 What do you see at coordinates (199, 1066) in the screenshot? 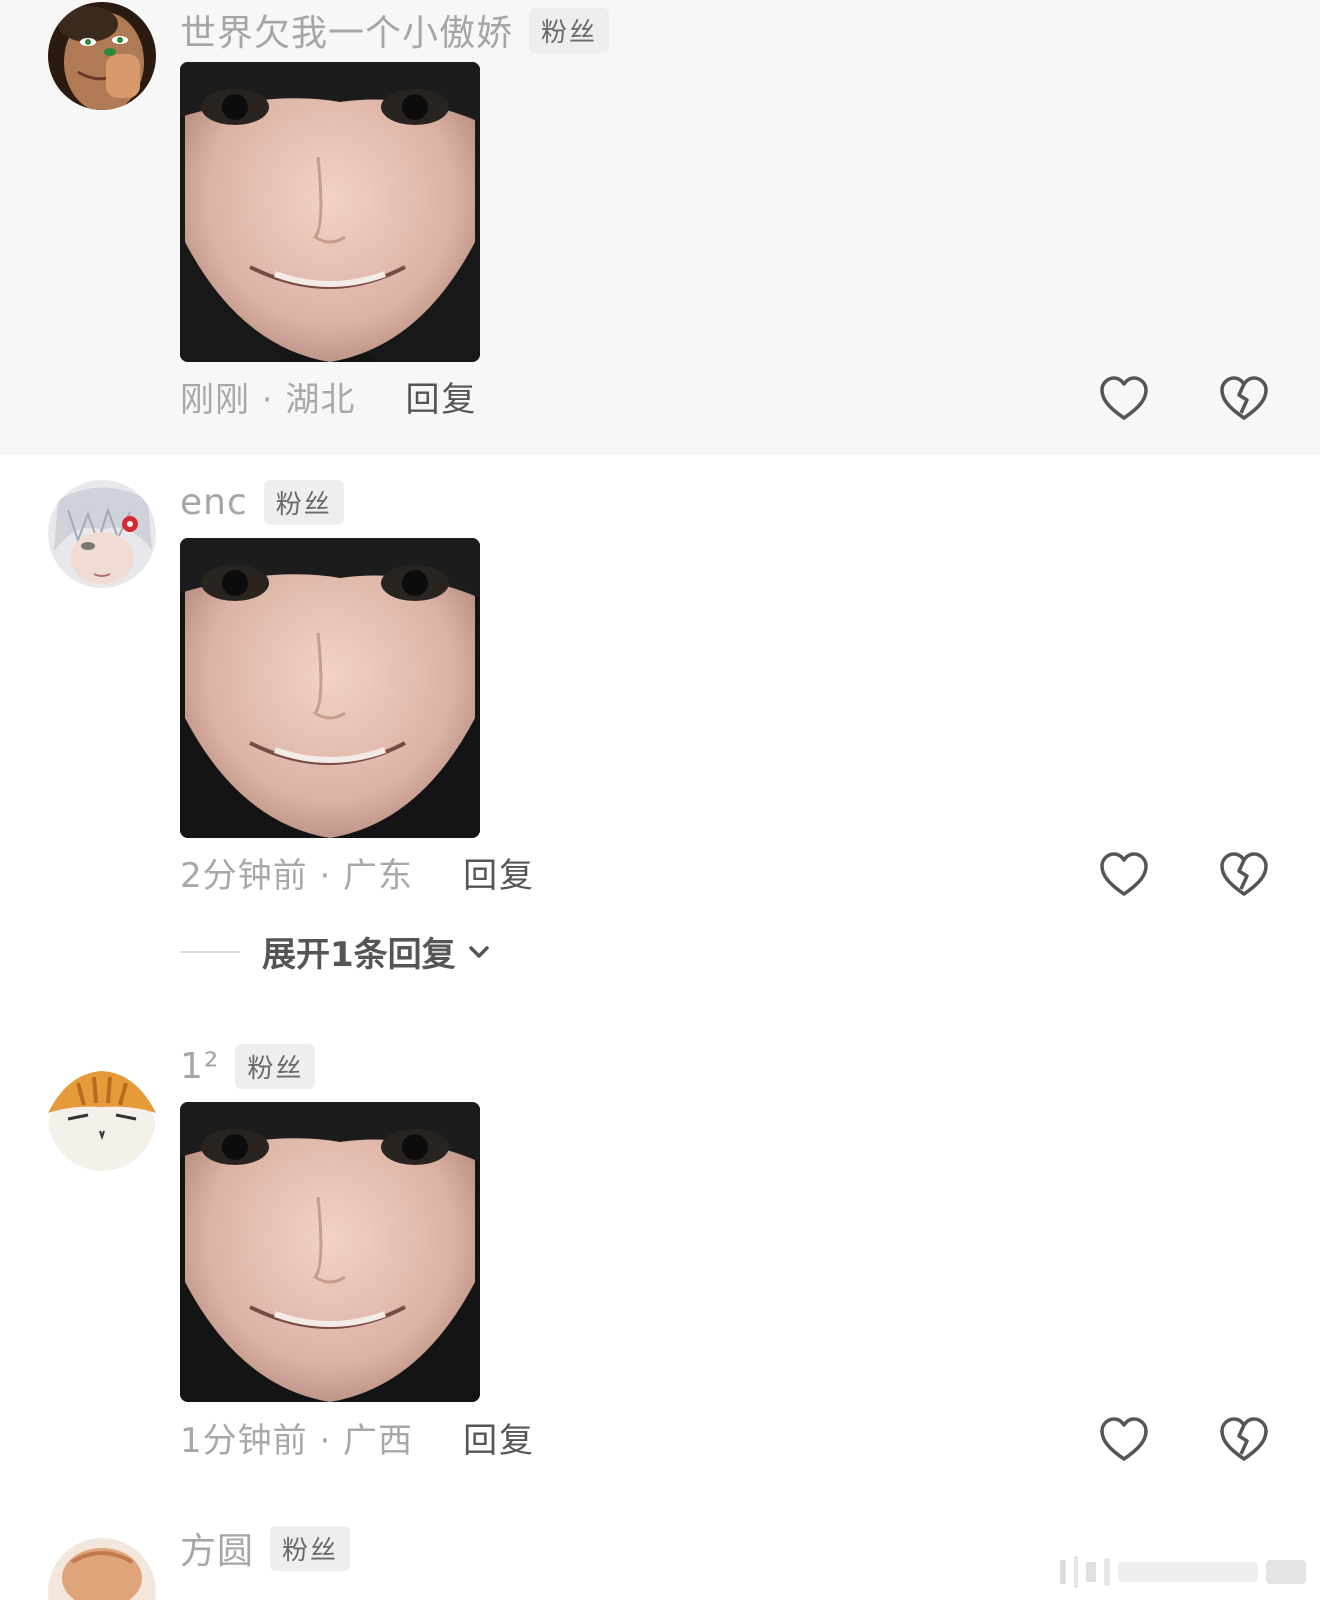
I see `username: 1²` at bounding box center [199, 1066].